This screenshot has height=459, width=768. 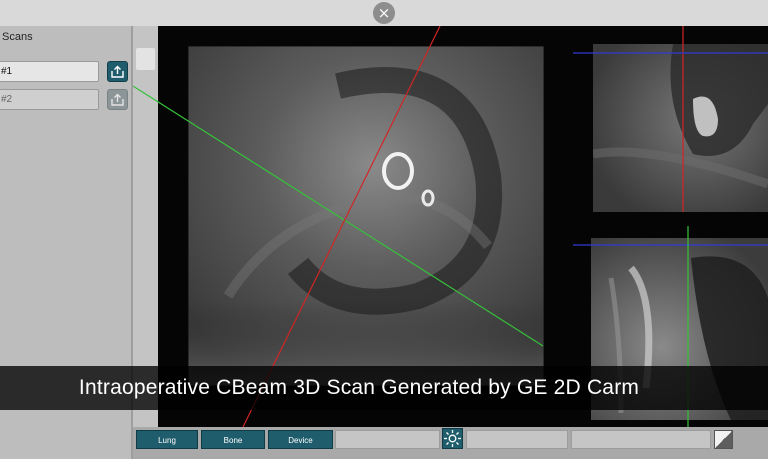 I want to click on close-button: ×, so click(x=384, y=13).